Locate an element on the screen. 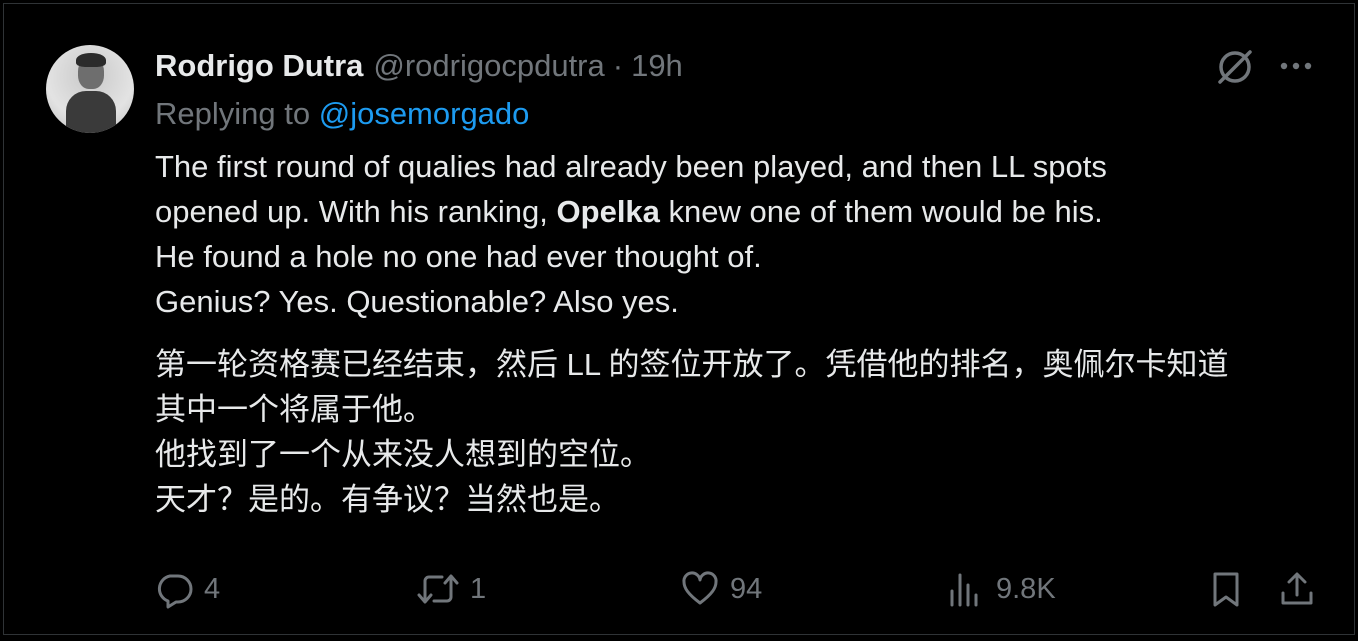 The height and width of the screenshot is (641, 1358). avatar is located at coordinates (90, 89).